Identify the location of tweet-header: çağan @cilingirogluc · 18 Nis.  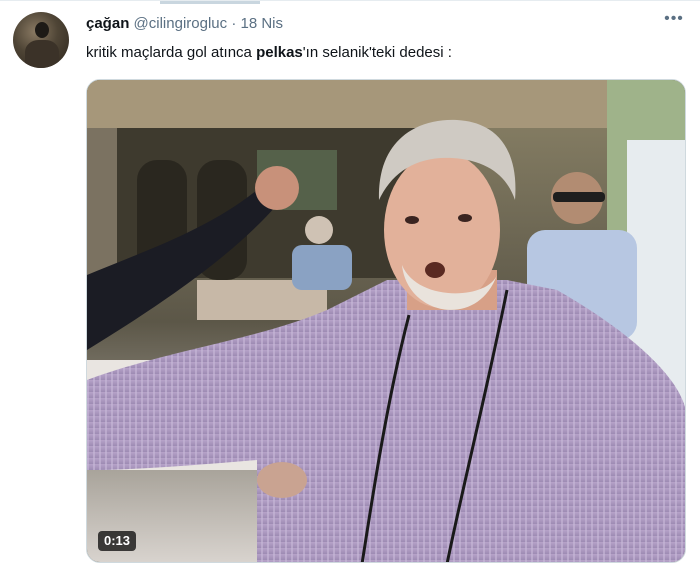
(184, 24).